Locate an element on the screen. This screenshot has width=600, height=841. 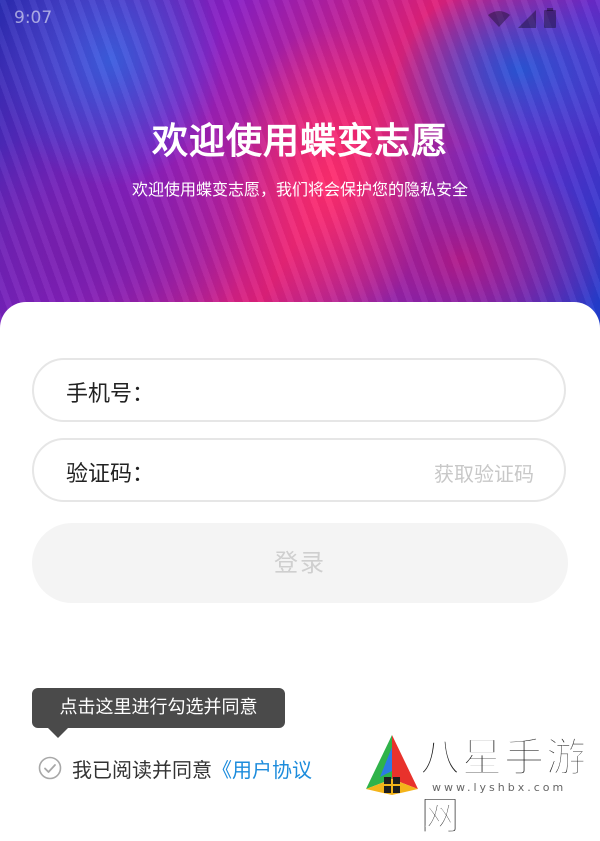
code-label: 验证码： is located at coordinates (110, 474).